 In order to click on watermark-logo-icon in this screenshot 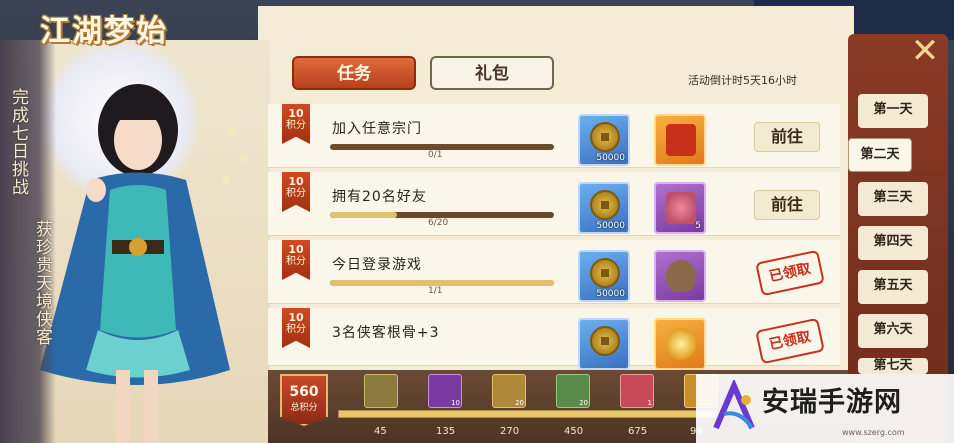, I will do `click(734, 405)`.